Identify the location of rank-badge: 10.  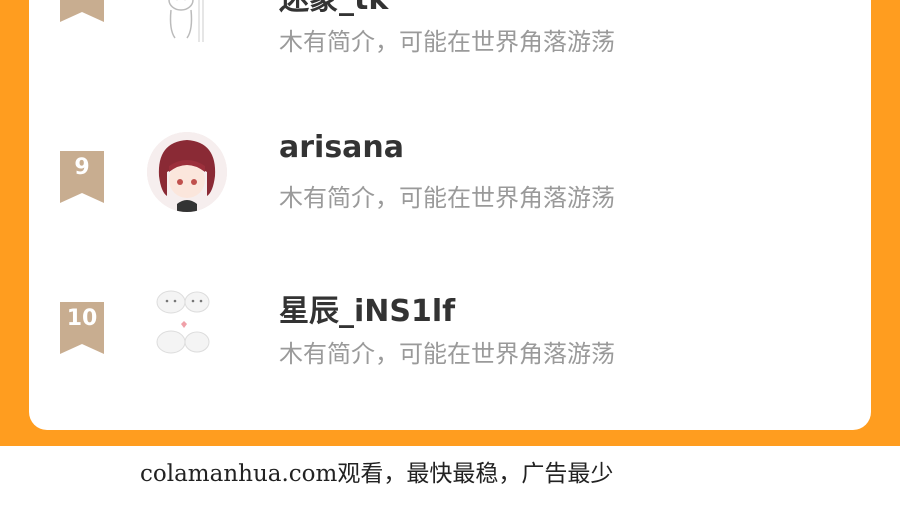
(82, 328).